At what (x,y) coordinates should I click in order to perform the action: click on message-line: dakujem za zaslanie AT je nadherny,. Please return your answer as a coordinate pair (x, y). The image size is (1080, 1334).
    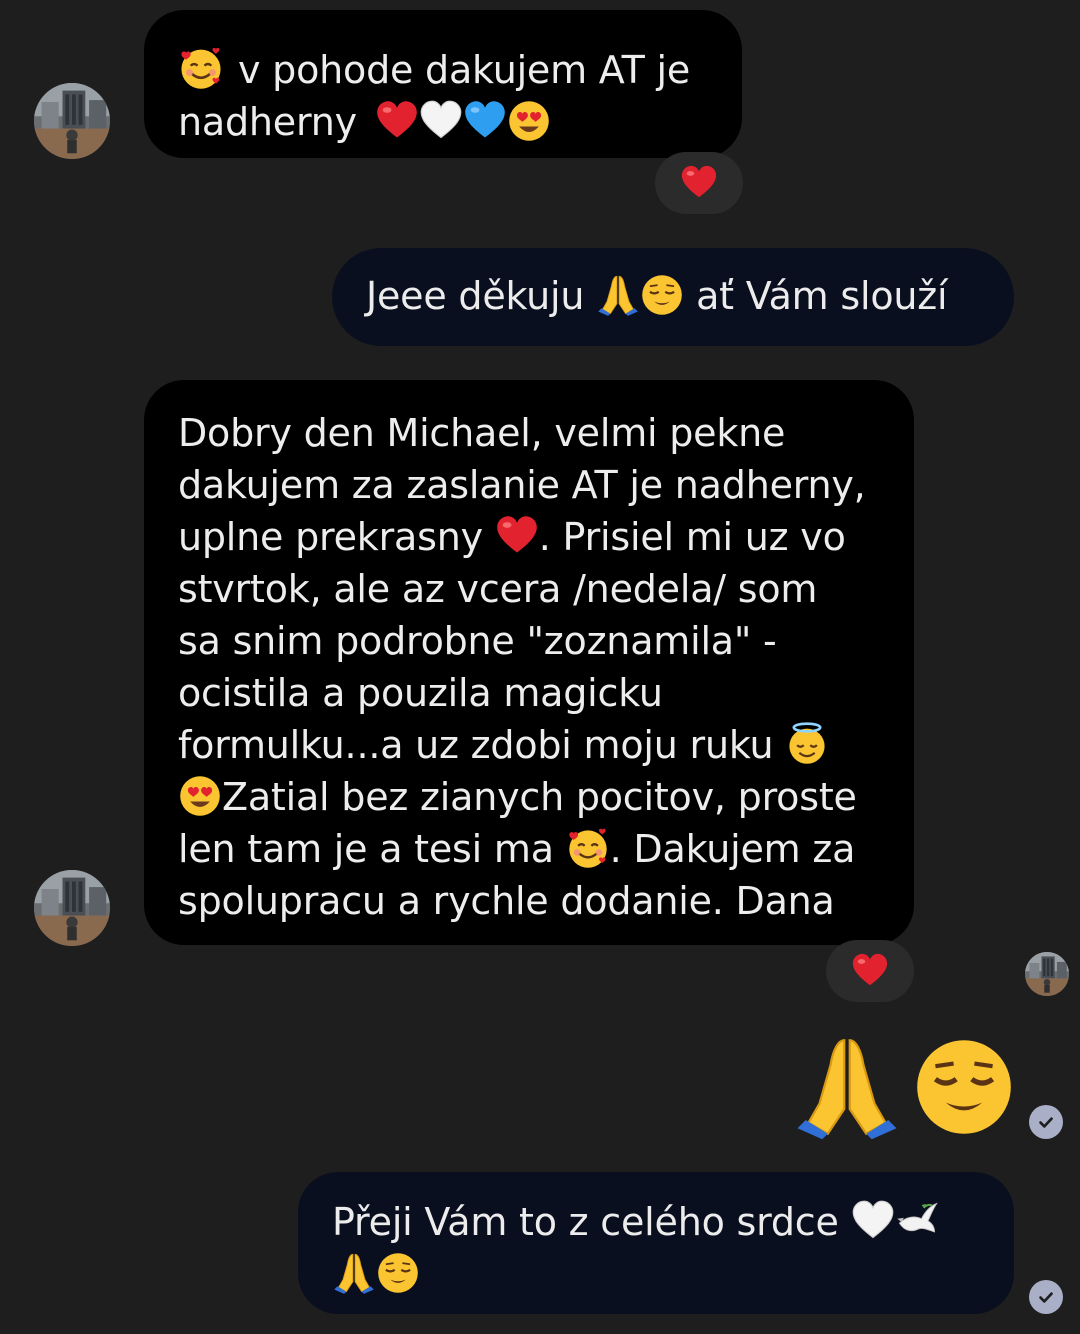
    Looking at the image, I should click on (522, 485).